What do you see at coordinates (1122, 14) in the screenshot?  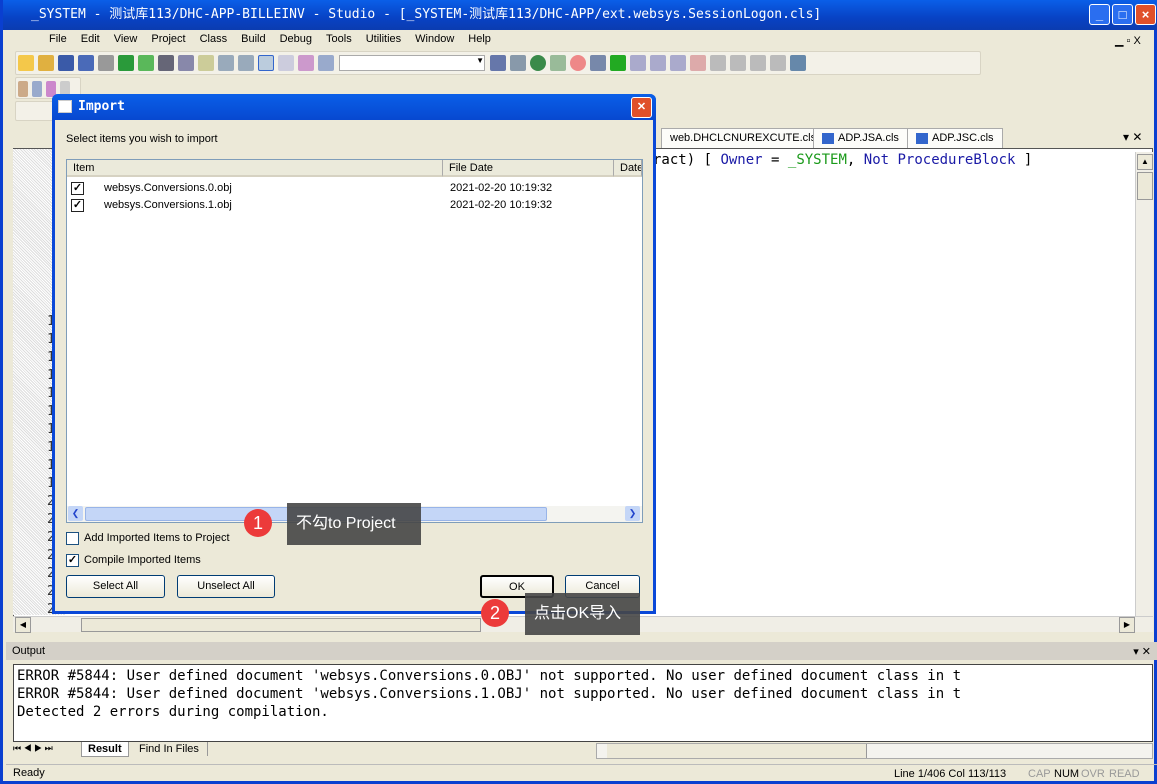 I see `maximize-button: □` at bounding box center [1122, 14].